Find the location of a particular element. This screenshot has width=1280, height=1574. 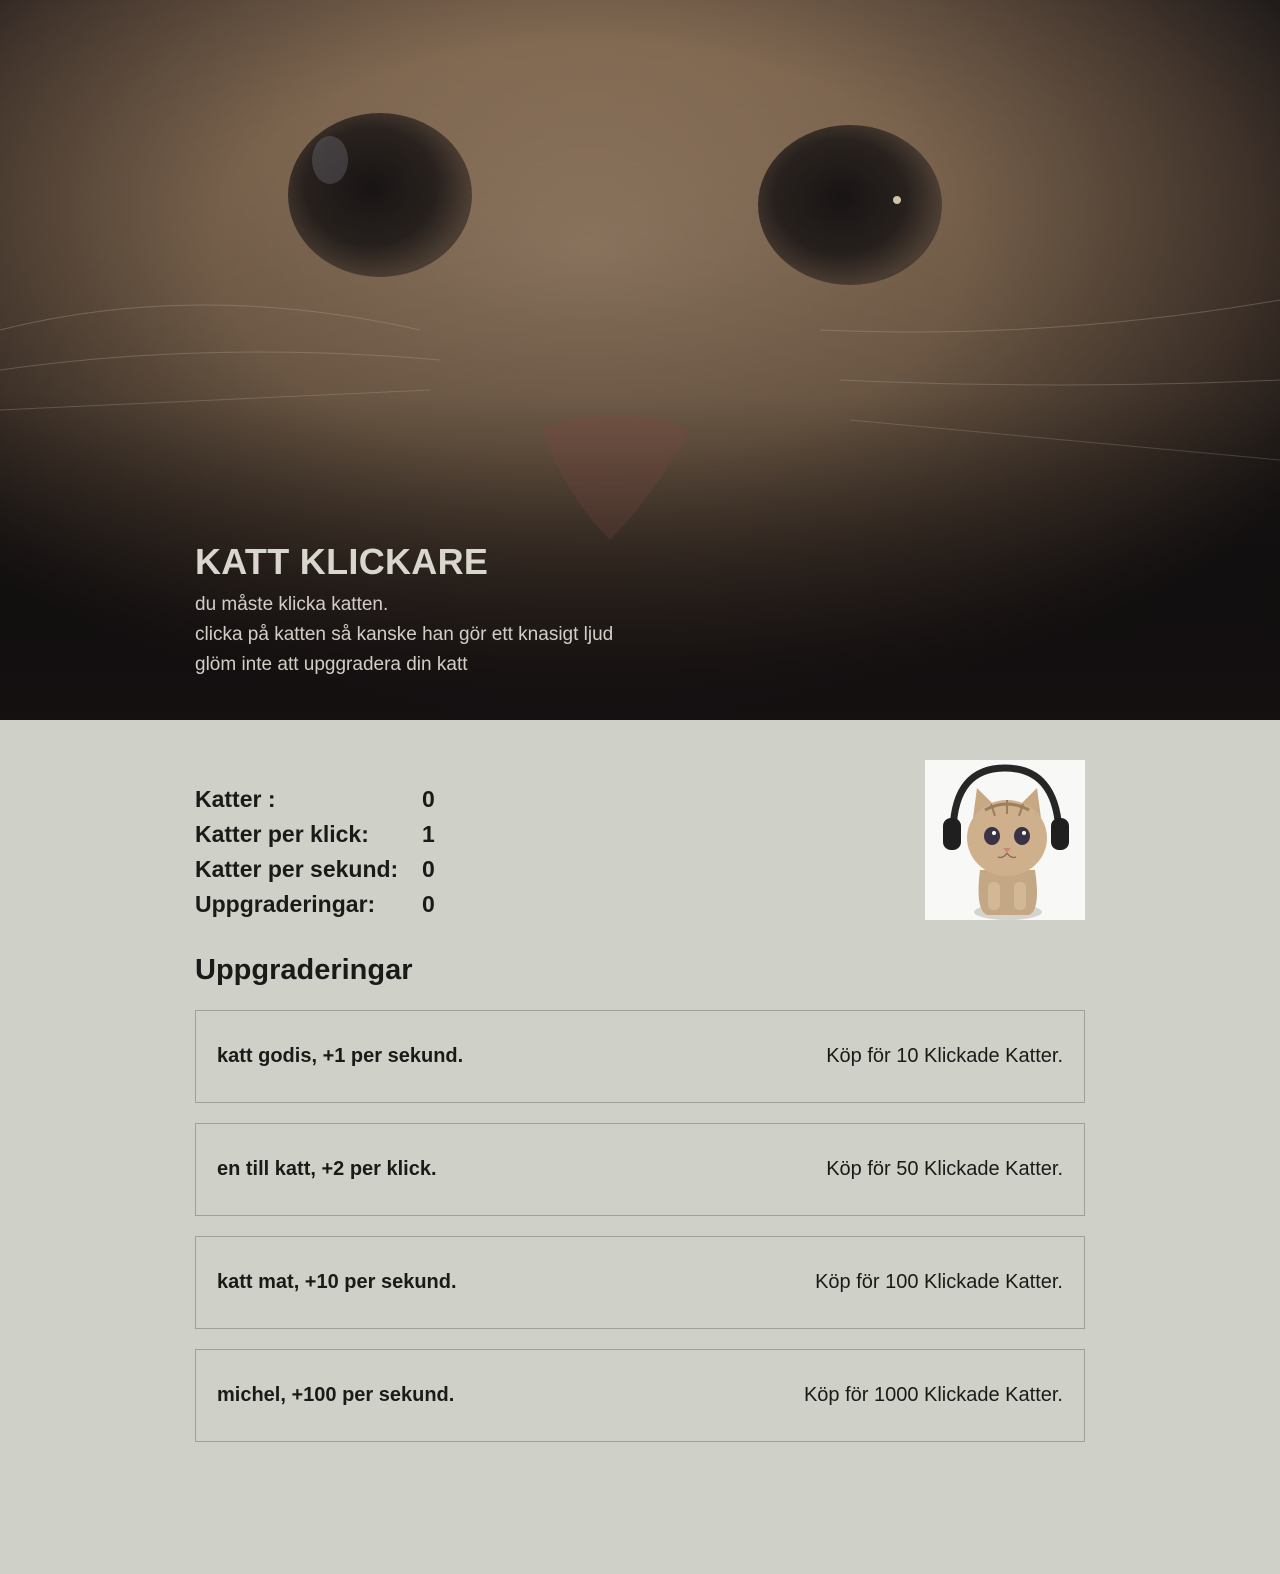

hero-line: du måste klicka katten. is located at coordinates (292, 604).